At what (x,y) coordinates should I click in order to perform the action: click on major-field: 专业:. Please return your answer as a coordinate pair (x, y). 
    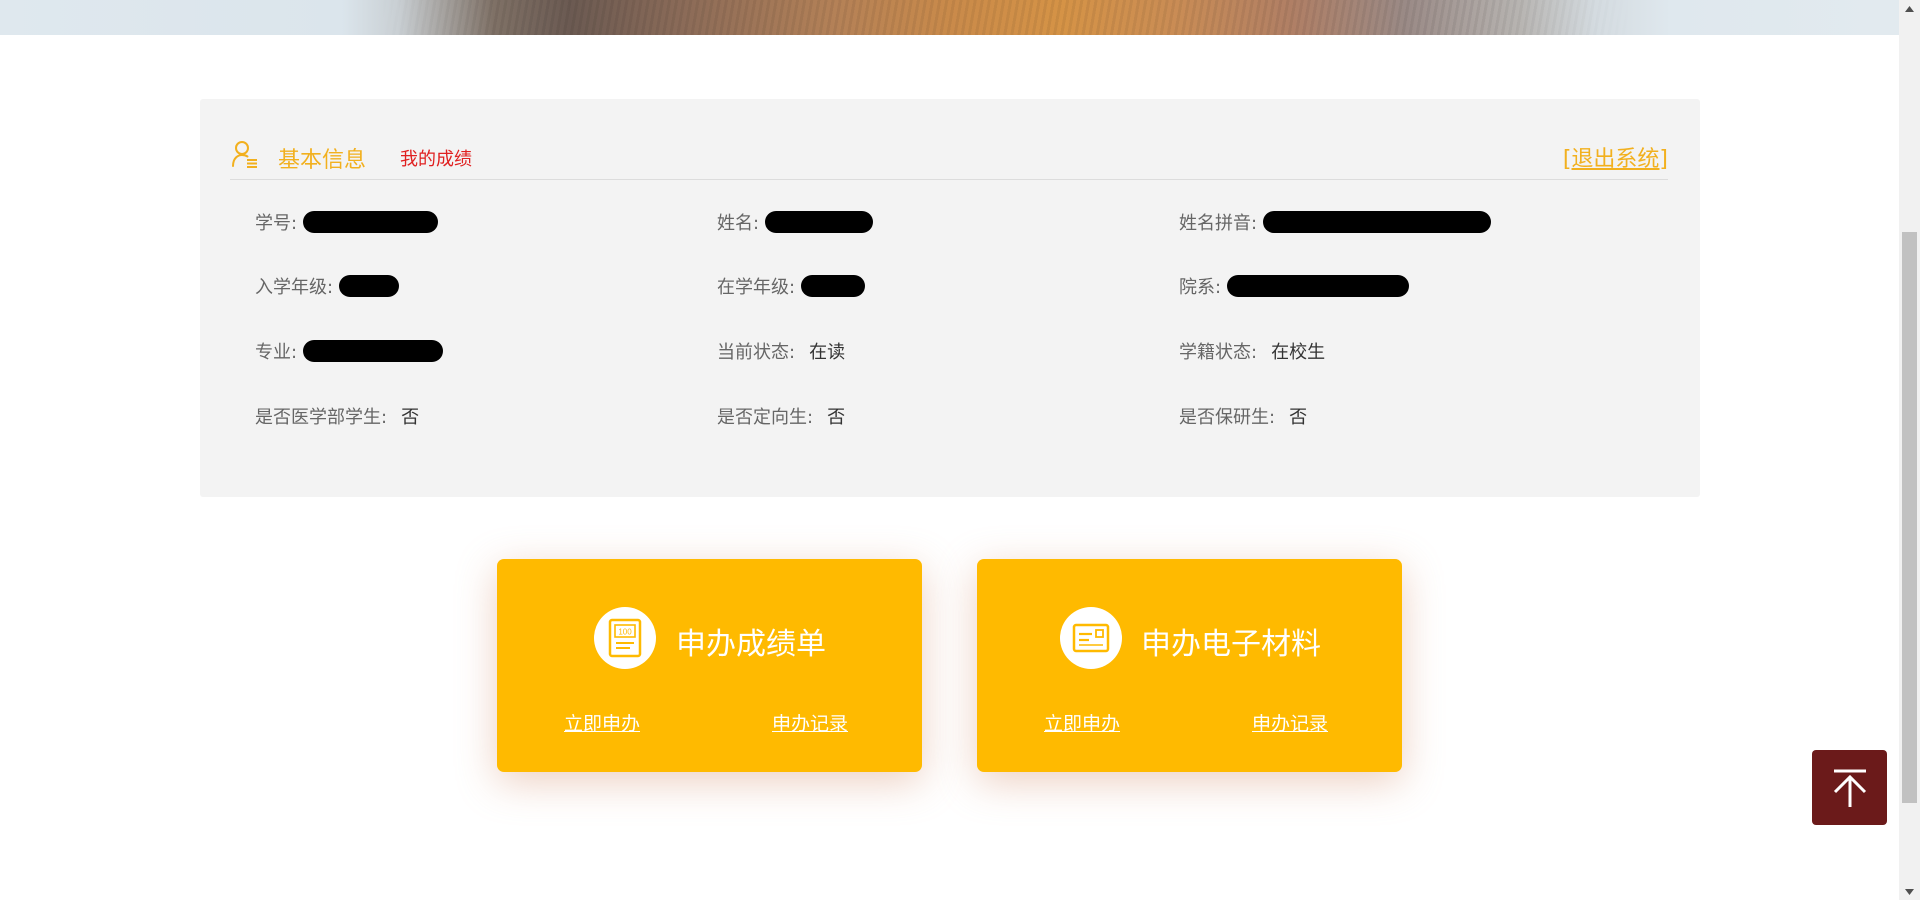
    Looking at the image, I should click on (349, 351).